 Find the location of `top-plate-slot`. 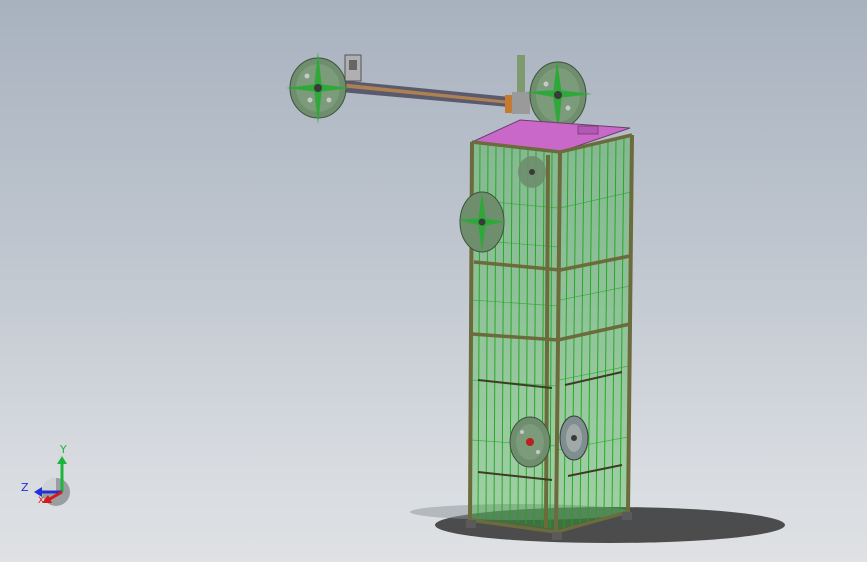

top-plate-slot is located at coordinates (588, 130).